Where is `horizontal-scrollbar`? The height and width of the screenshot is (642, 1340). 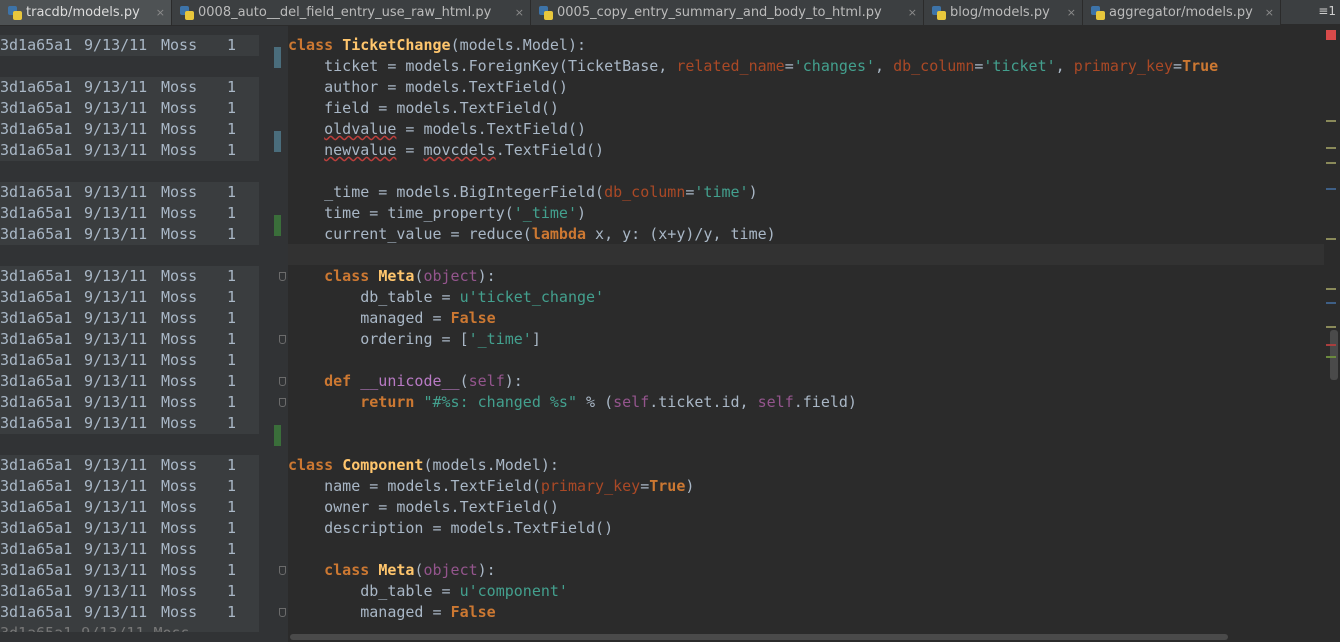
horizontal-scrollbar is located at coordinates (814, 637).